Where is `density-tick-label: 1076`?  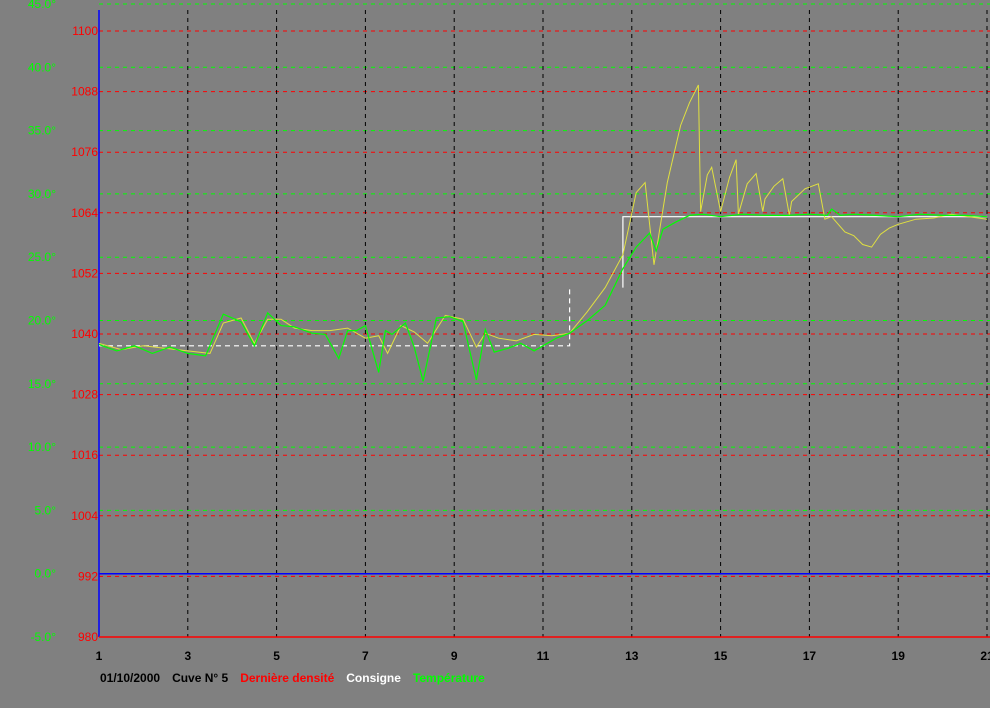 density-tick-label: 1076 is located at coordinates (84, 152).